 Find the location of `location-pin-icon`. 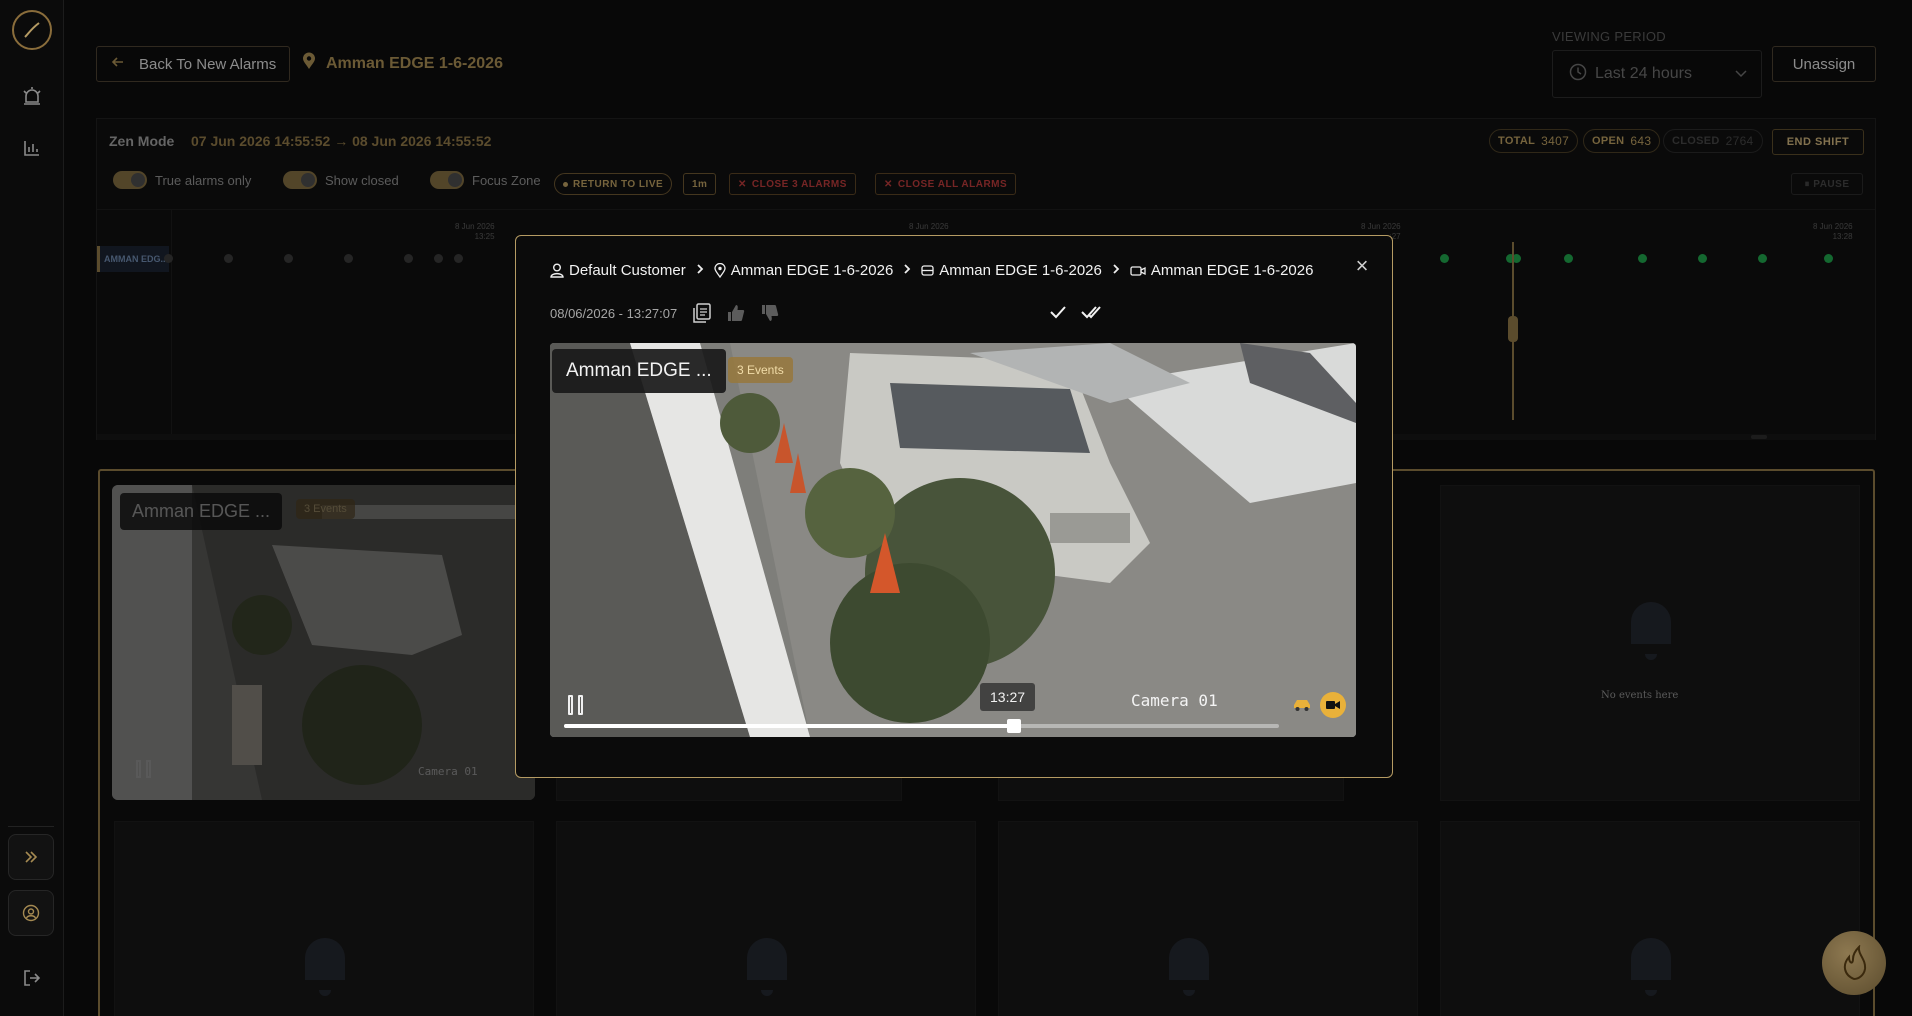

location-pin-icon is located at coordinates (720, 270).